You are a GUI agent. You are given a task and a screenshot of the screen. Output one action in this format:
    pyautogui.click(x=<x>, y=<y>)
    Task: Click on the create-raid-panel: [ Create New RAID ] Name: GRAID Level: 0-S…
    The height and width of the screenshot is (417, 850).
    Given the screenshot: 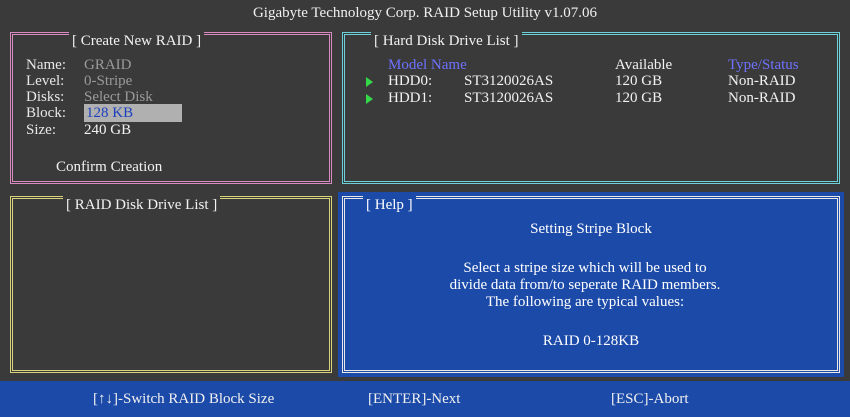 What is the action you would take?
    pyautogui.click(x=171, y=108)
    